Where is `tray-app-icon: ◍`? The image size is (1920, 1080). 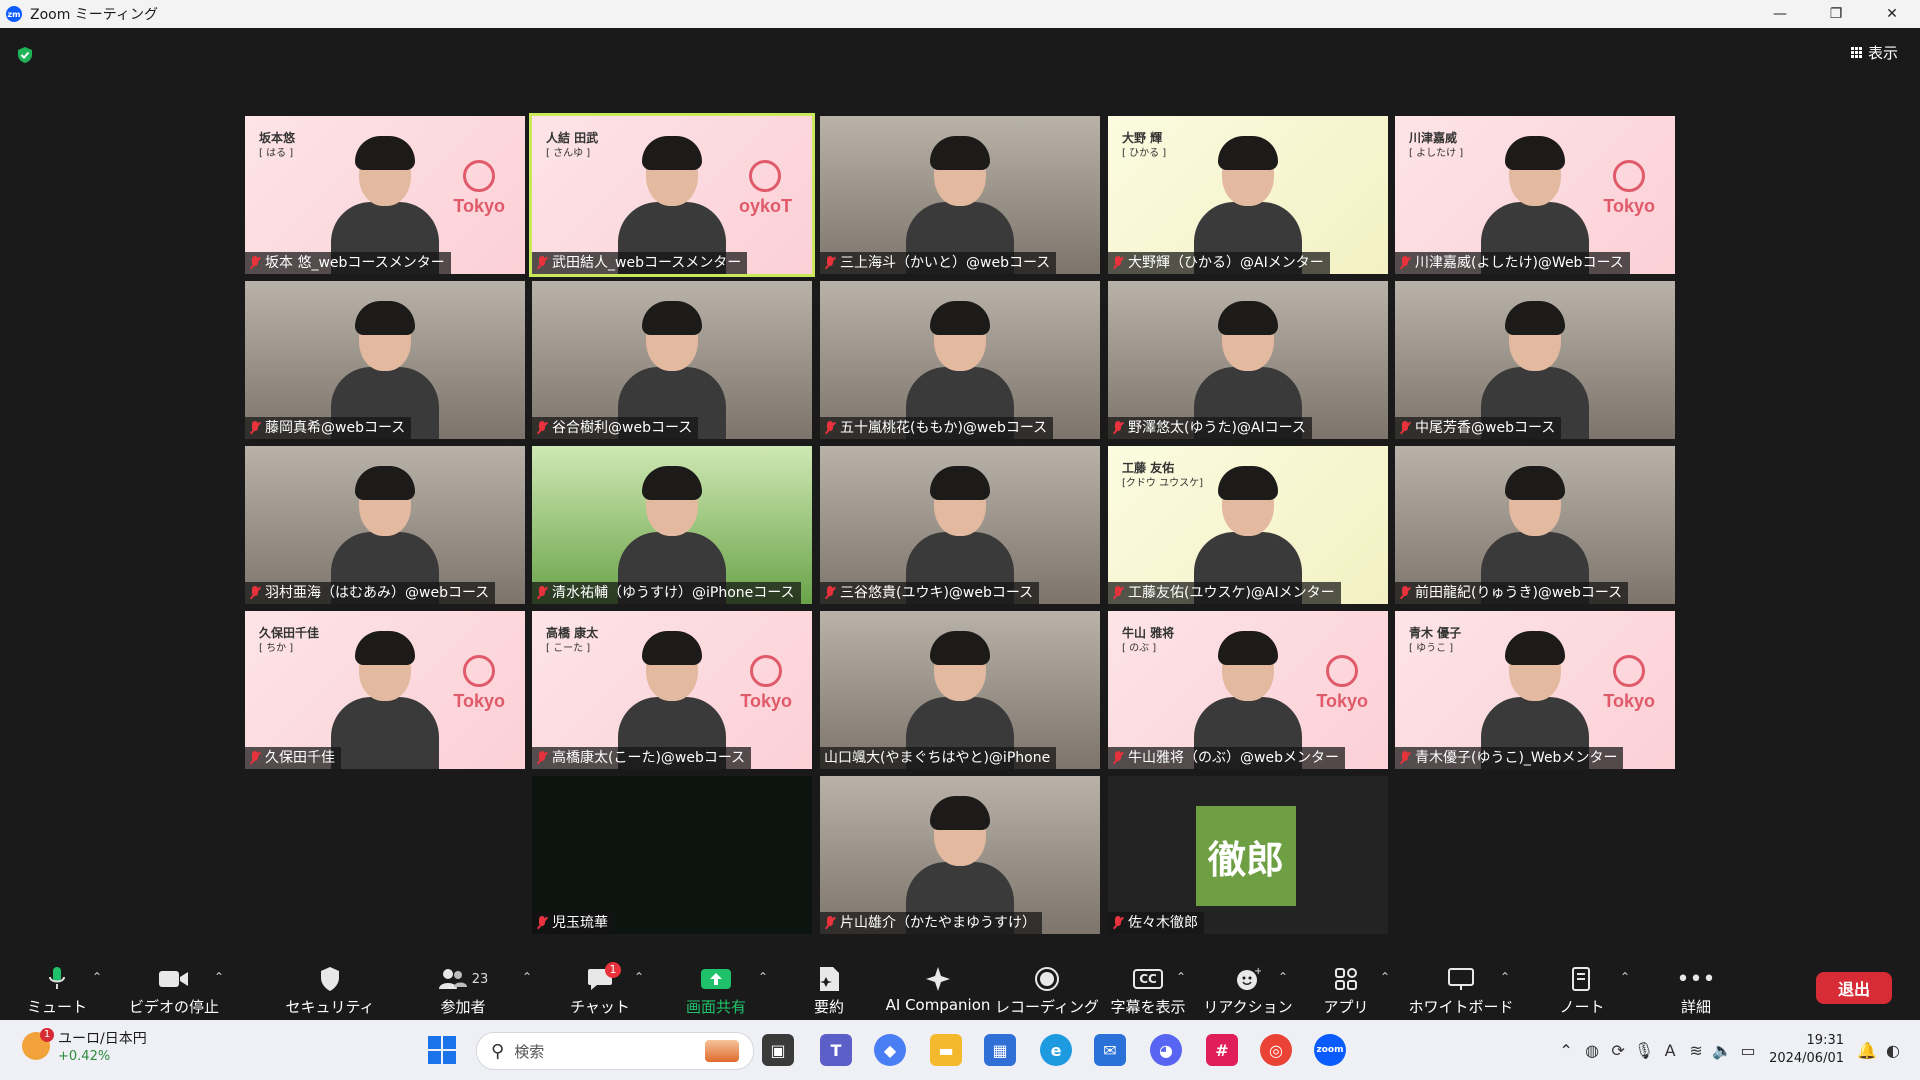
tray-app-icon: ◍ is located at coordinates (1592, 1050).